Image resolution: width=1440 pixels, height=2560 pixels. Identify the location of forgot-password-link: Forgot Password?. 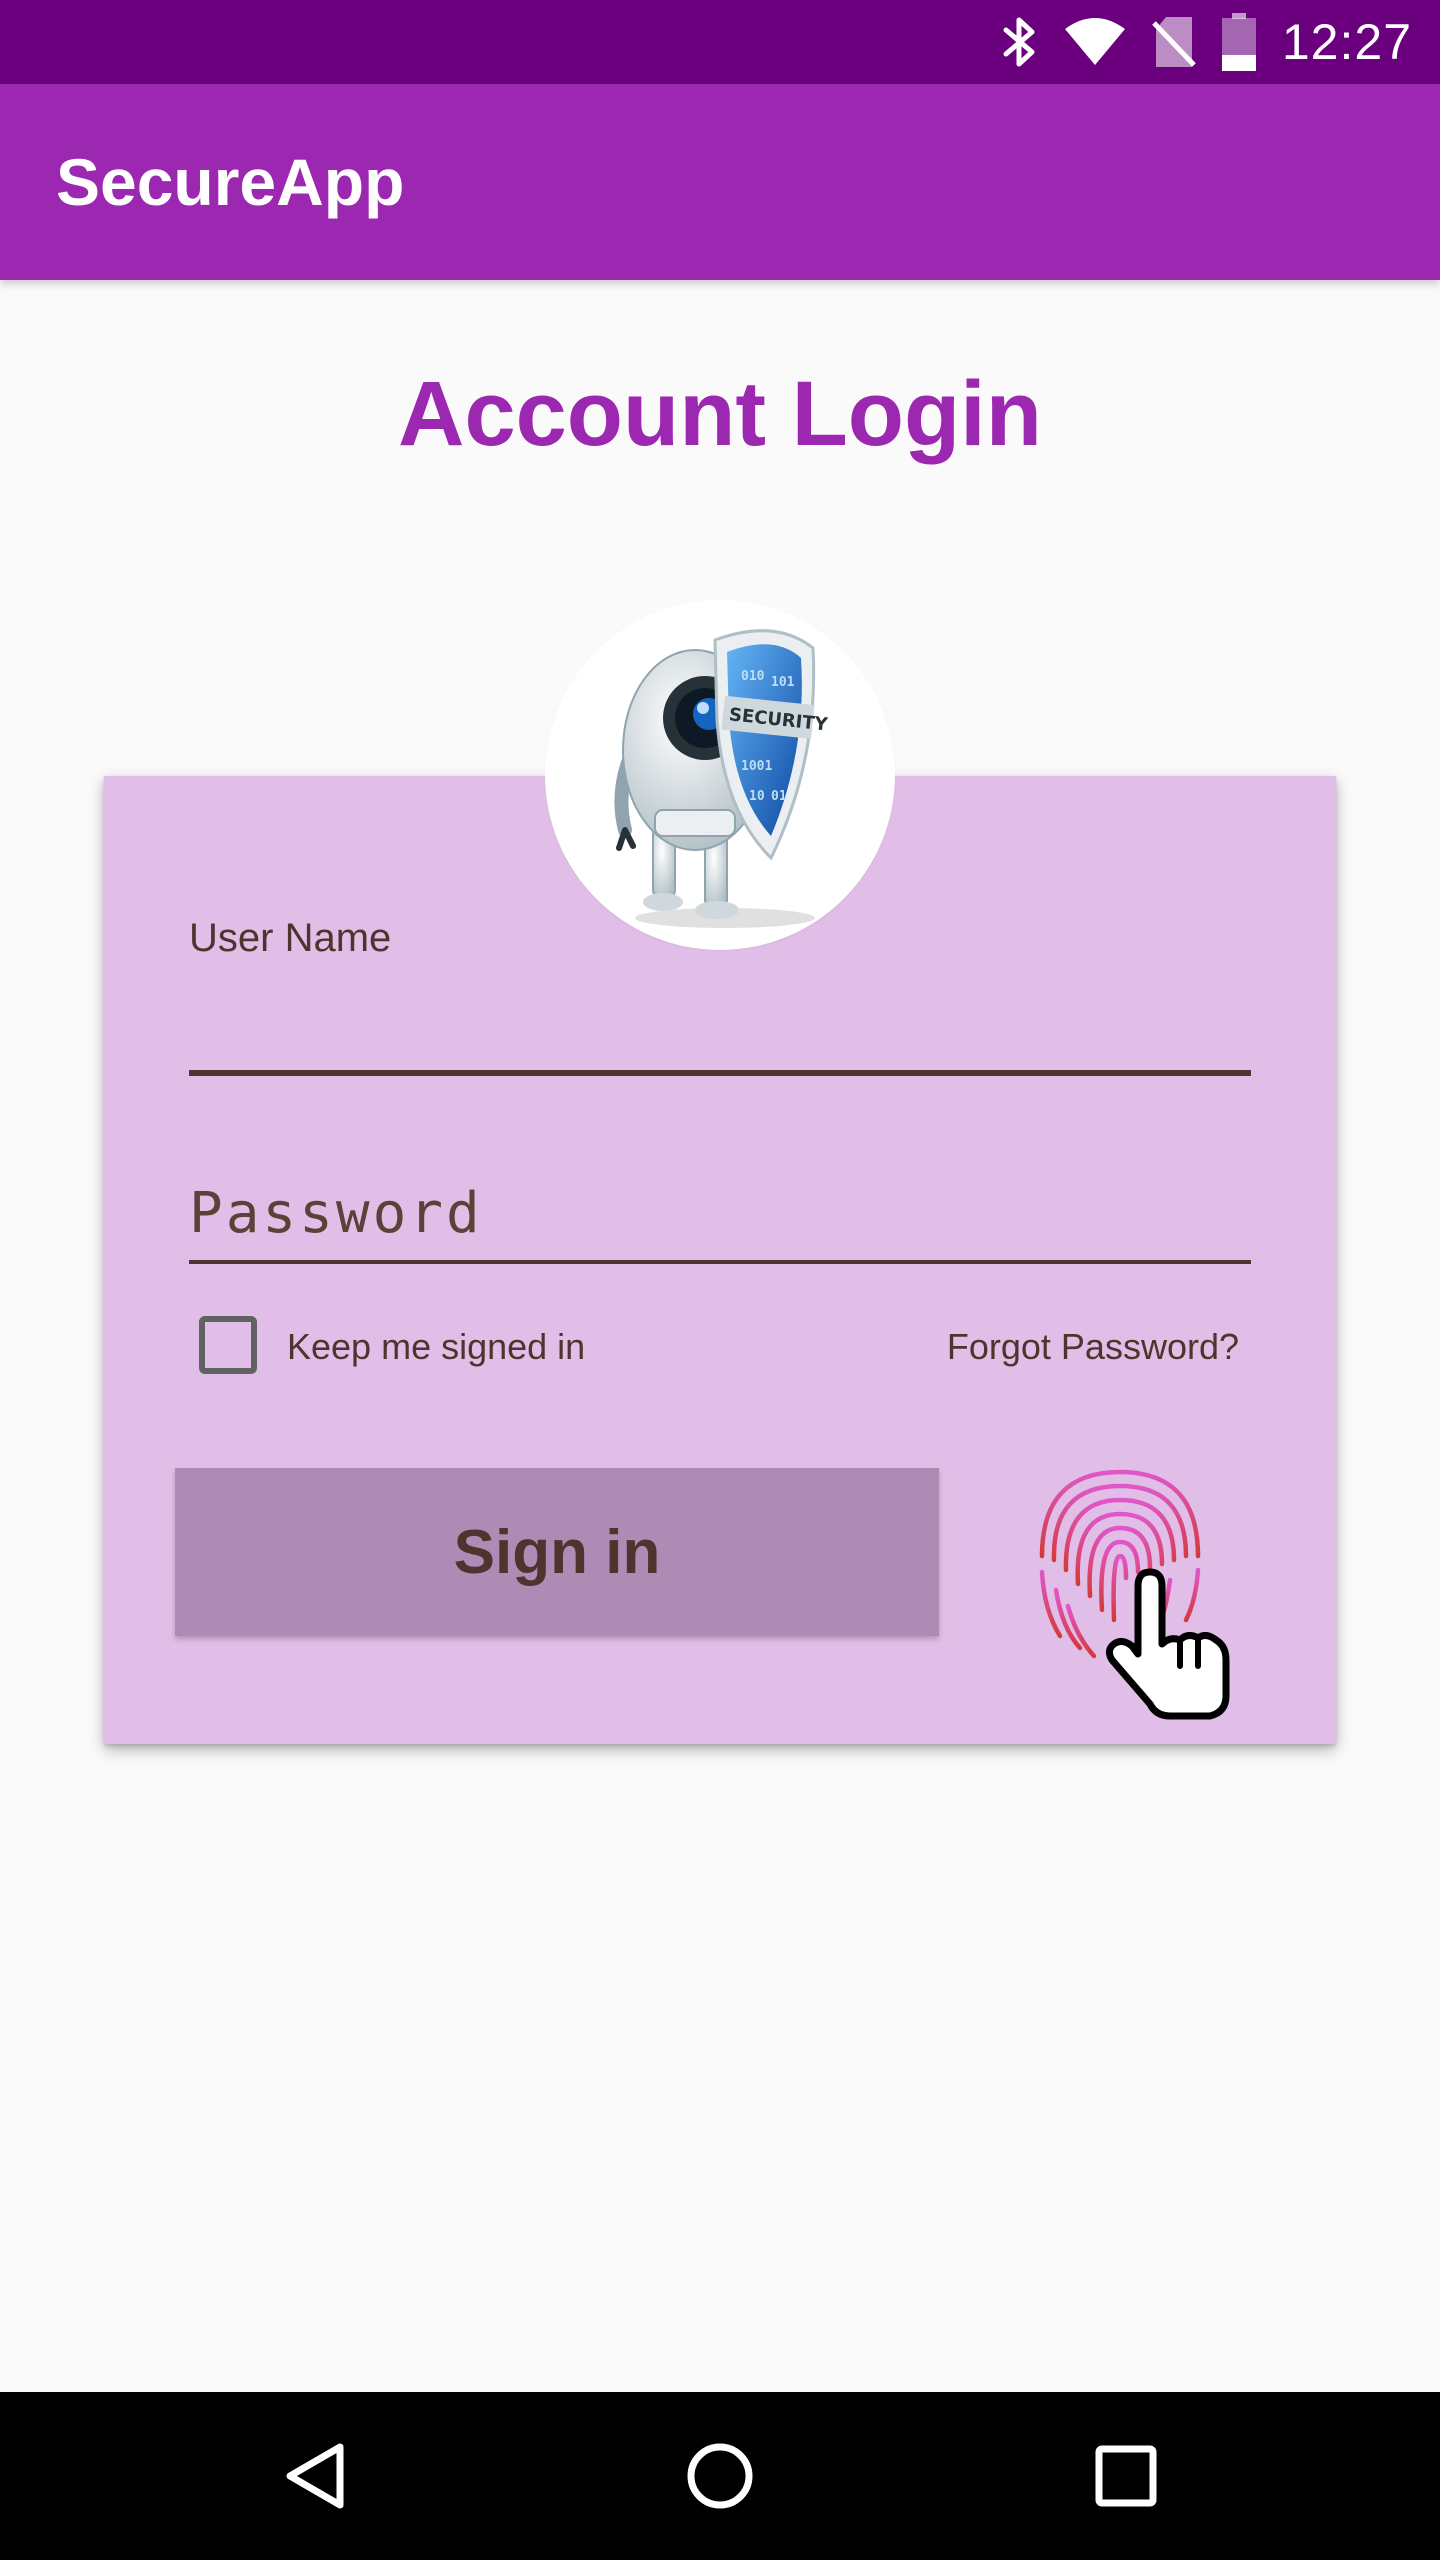
(1093, 1347).